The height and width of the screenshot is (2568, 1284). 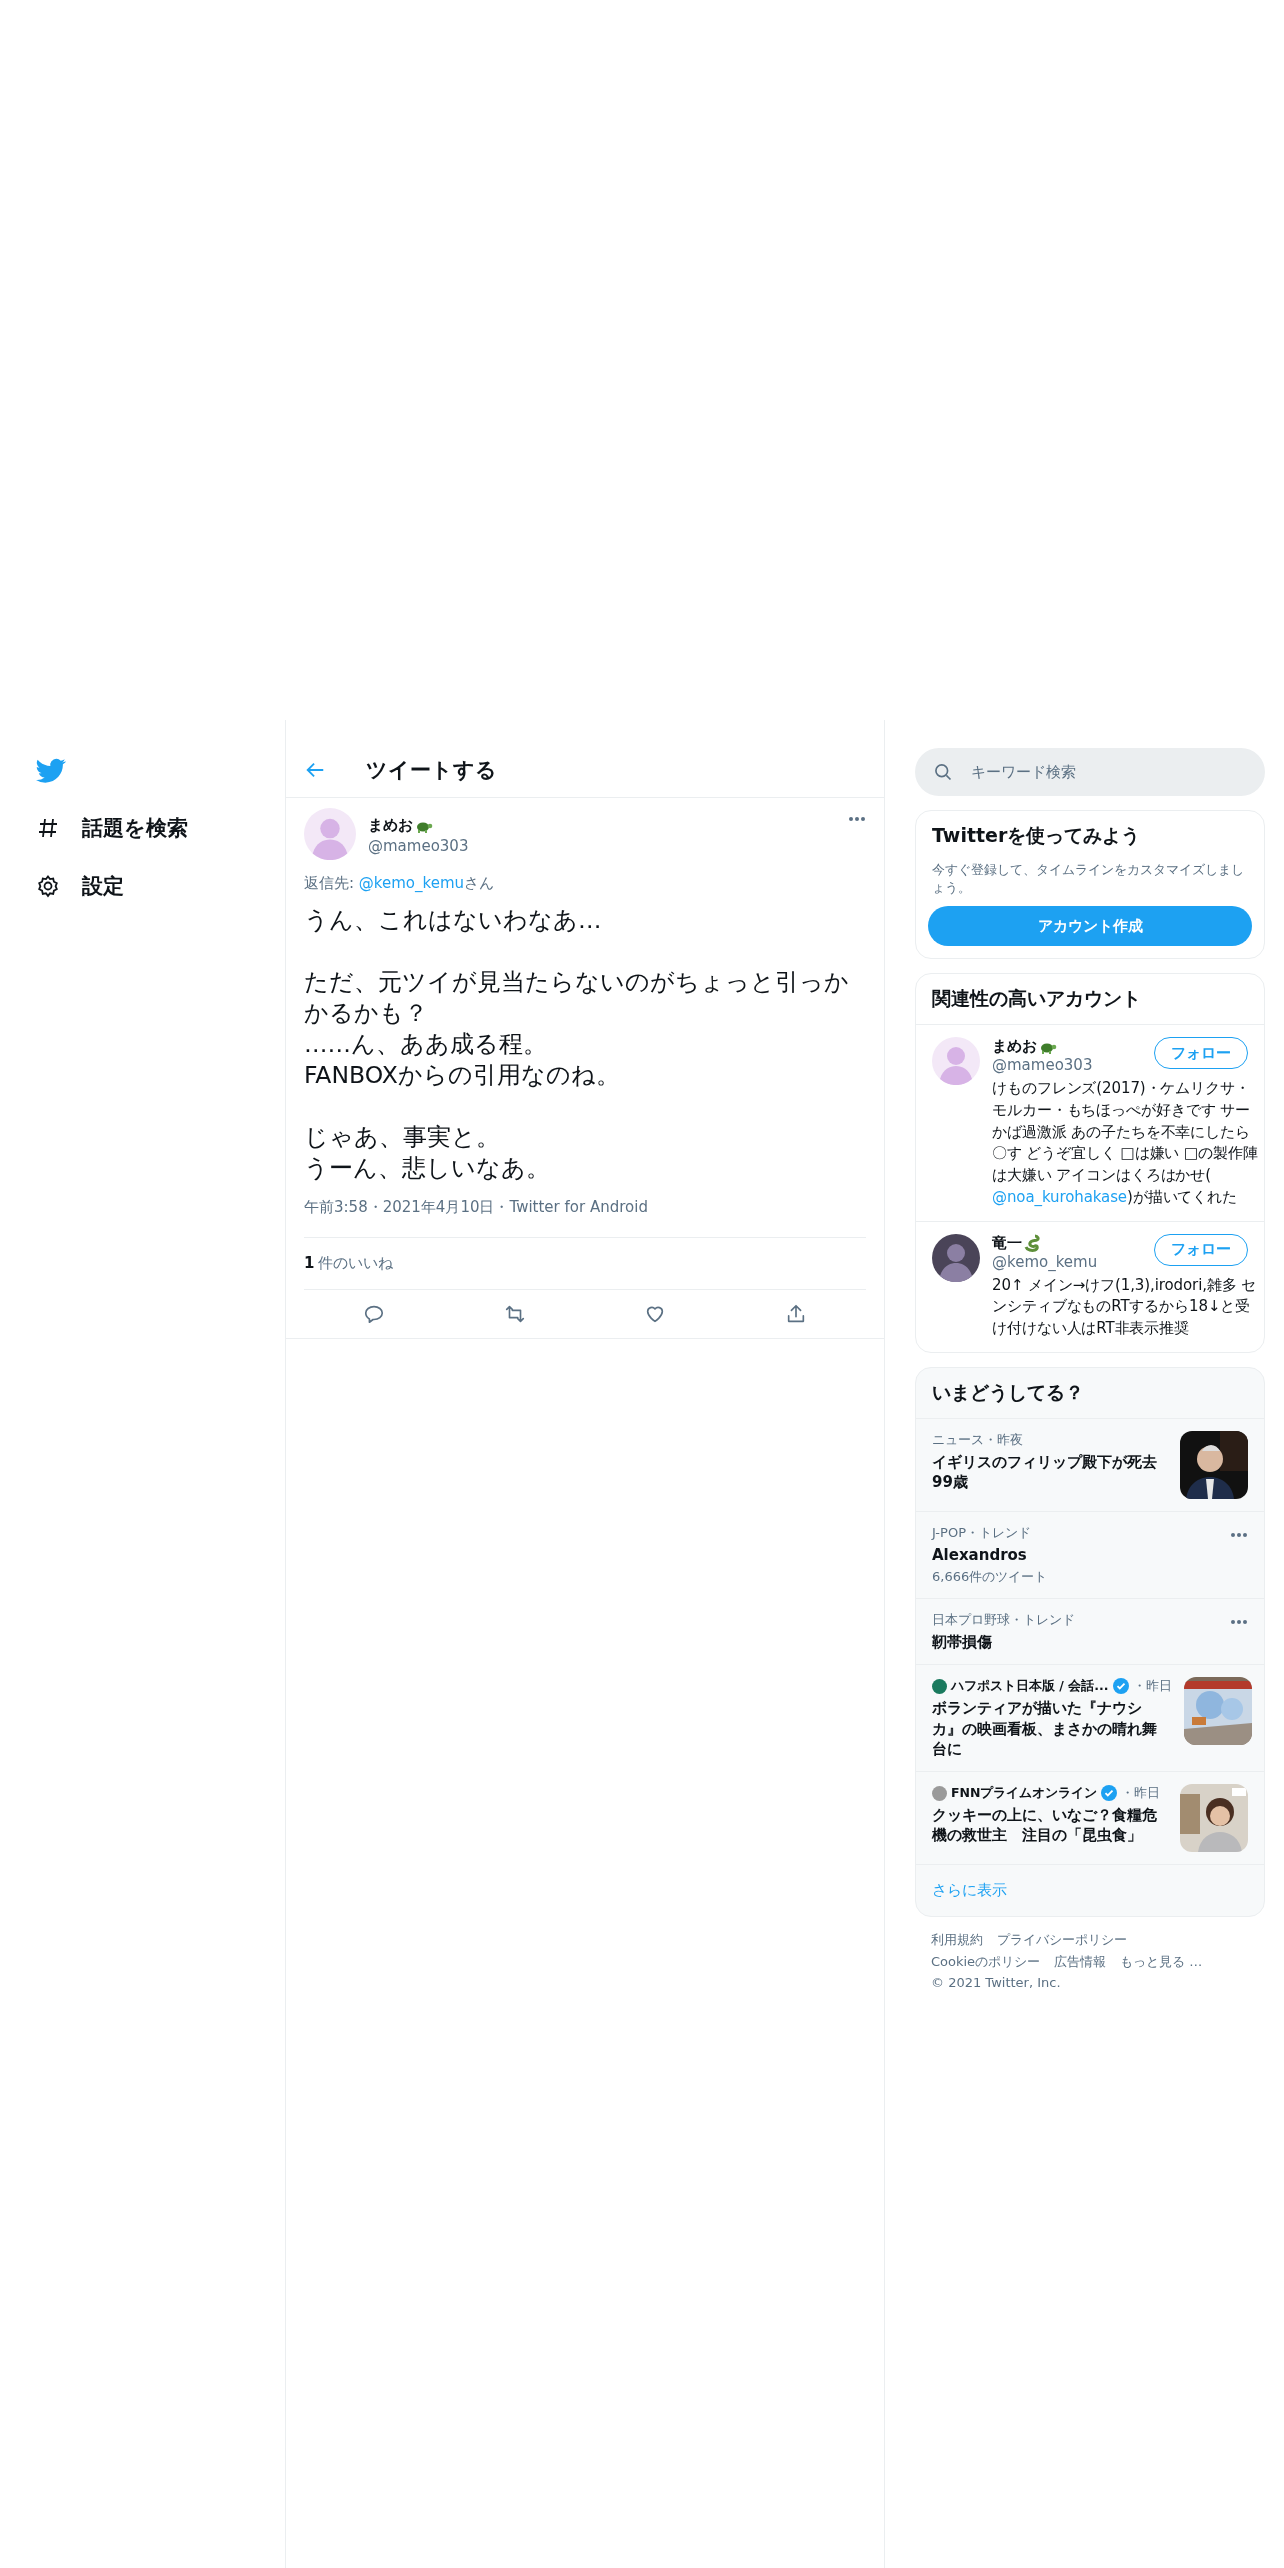 I want to click on tweet-text: うーん、悲しいなあ。, so click(x=427, y=1169).